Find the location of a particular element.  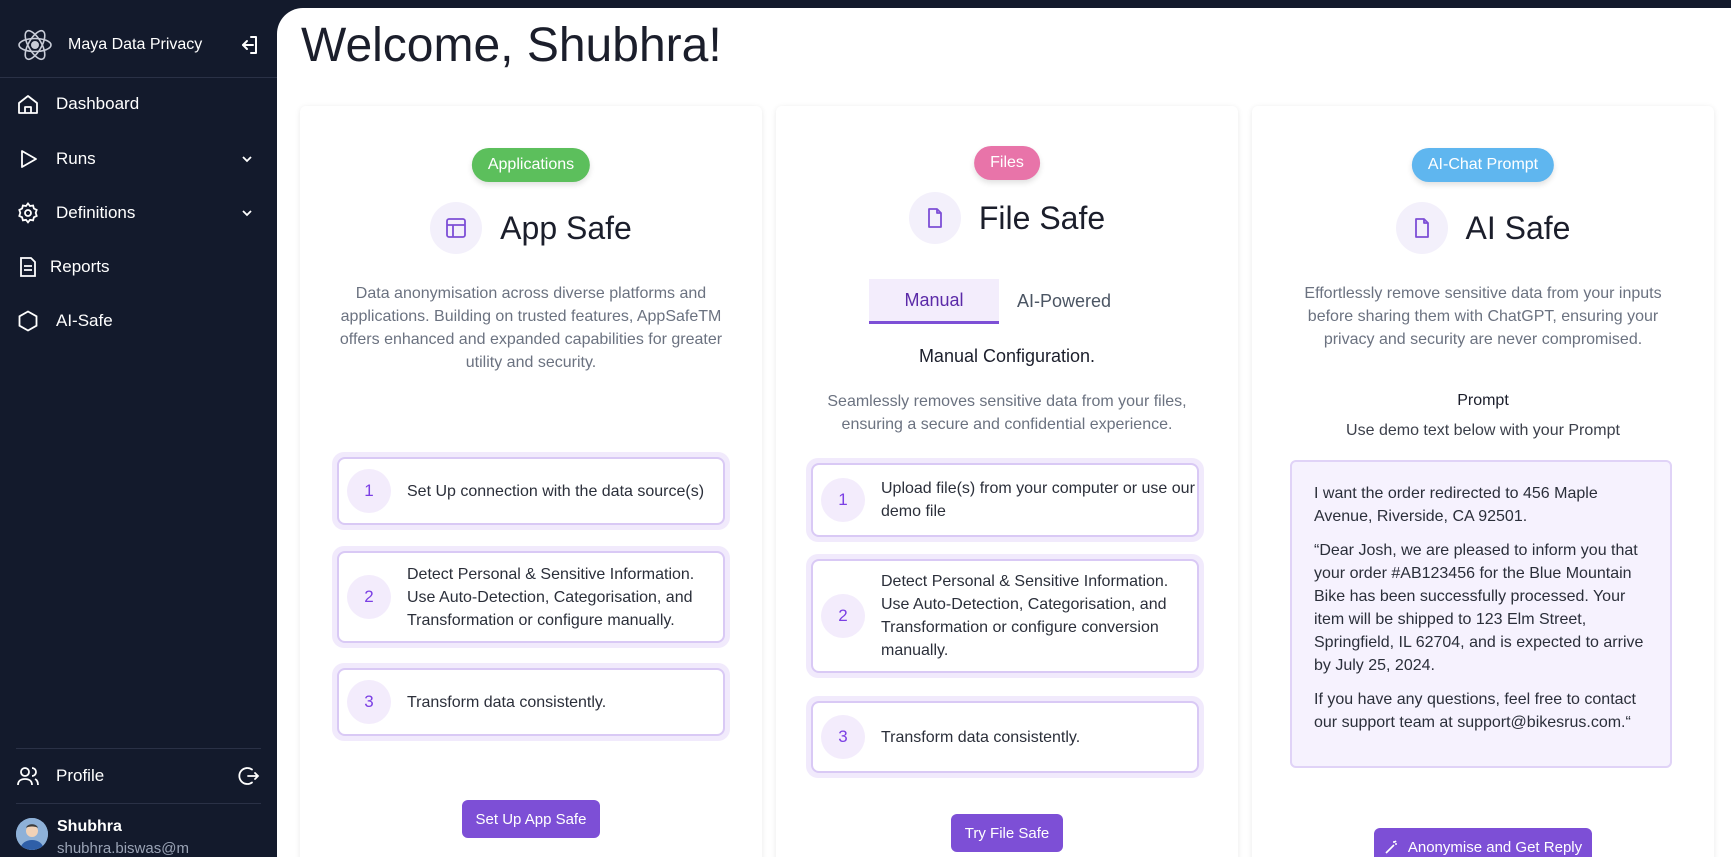

app-safe-title: App Safe is located at coordinates (566, 227).